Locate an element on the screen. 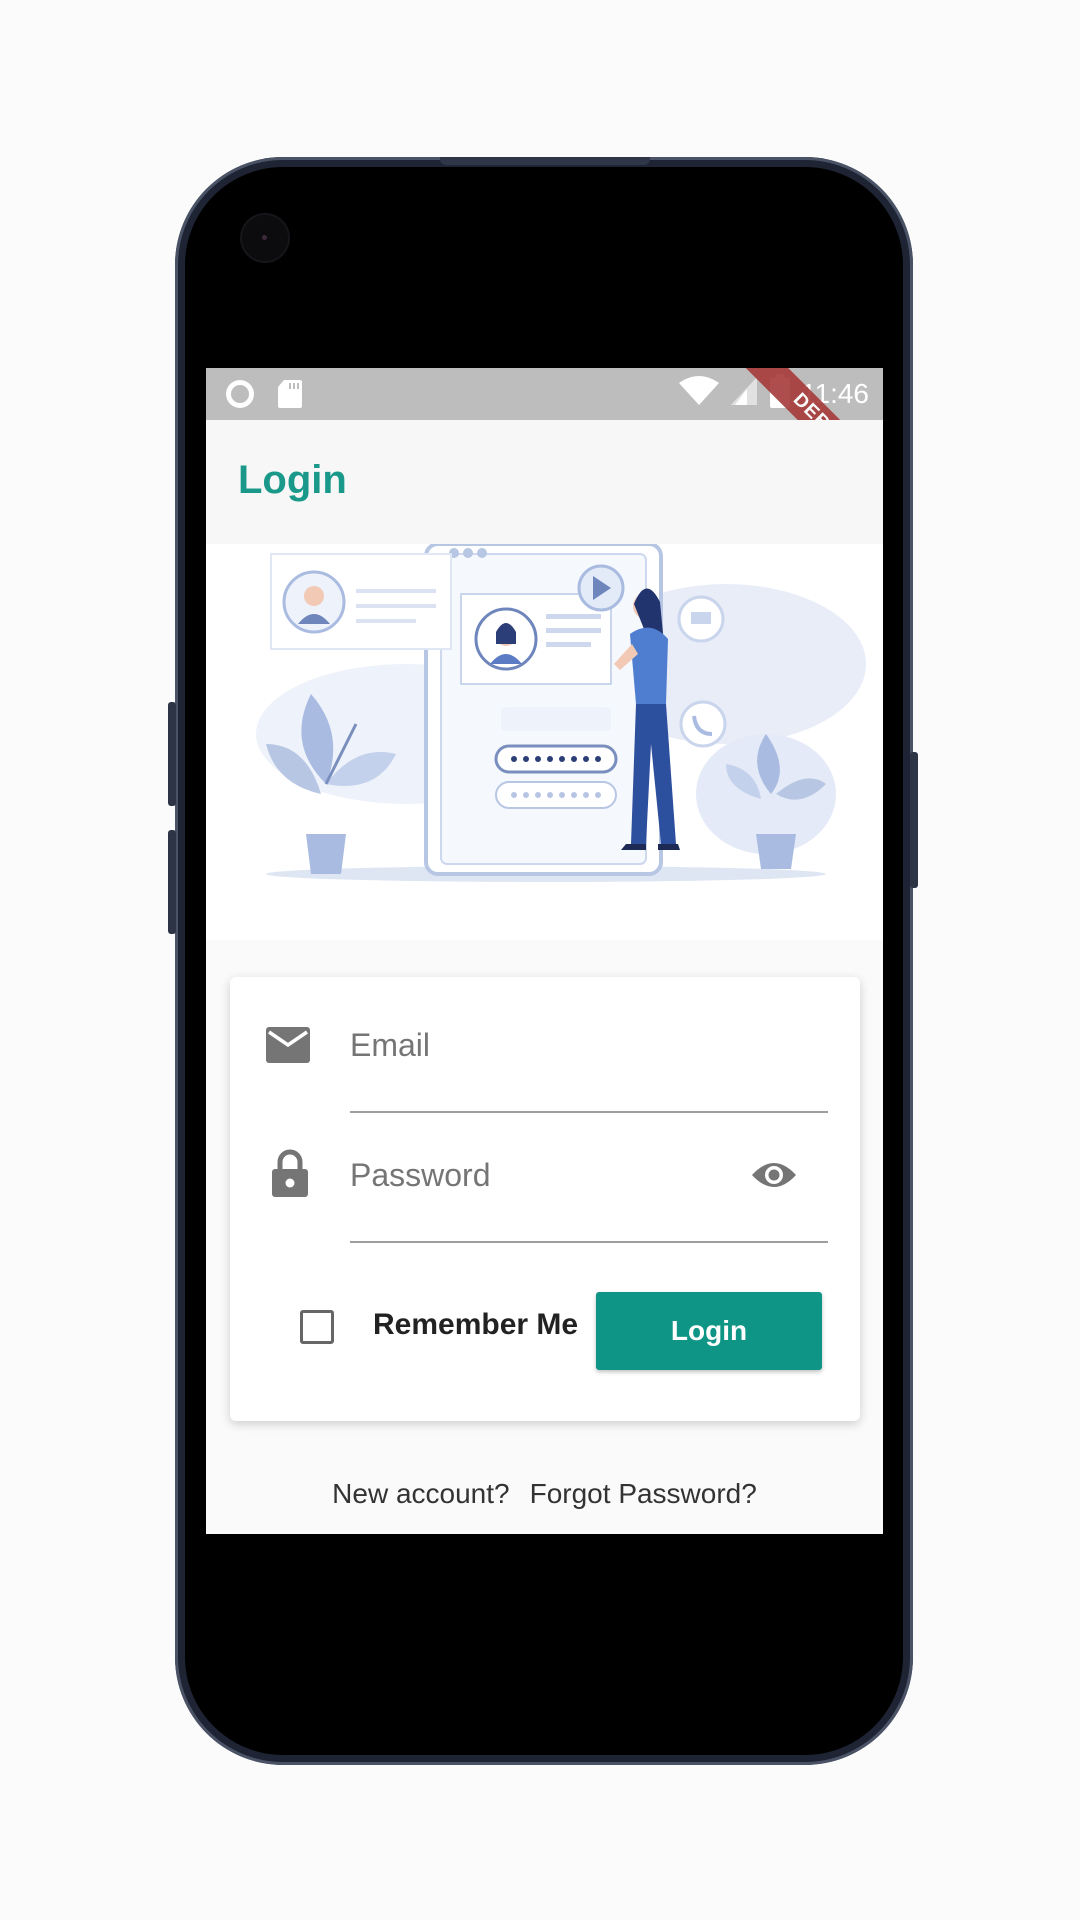 The height and width of the screenshot is (1920, 1080). page-title: Login is located at coordinates (292, 480).